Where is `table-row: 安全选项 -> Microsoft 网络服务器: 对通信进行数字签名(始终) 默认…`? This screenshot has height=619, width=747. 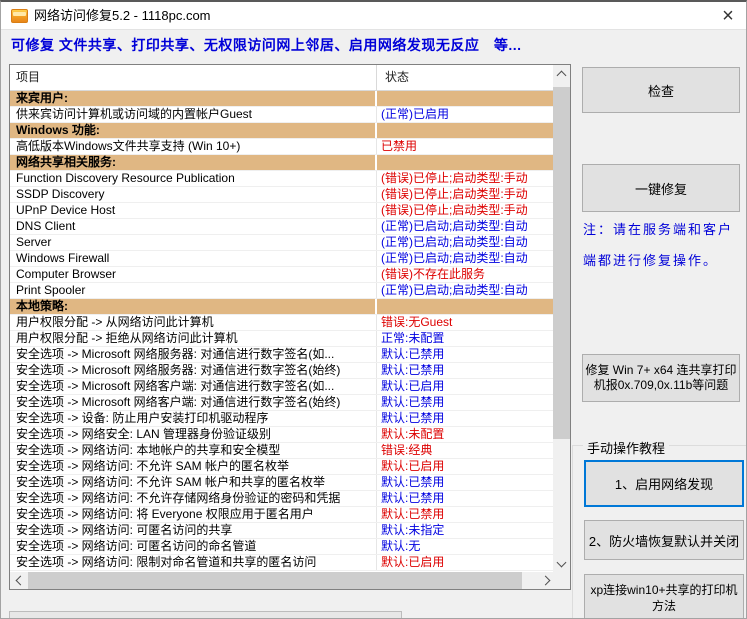
table-row: 安全选项 -> Microsoft 网络服务器: 对通信进行数字签名(始终) 默认… is located at coordinates (281, 371).